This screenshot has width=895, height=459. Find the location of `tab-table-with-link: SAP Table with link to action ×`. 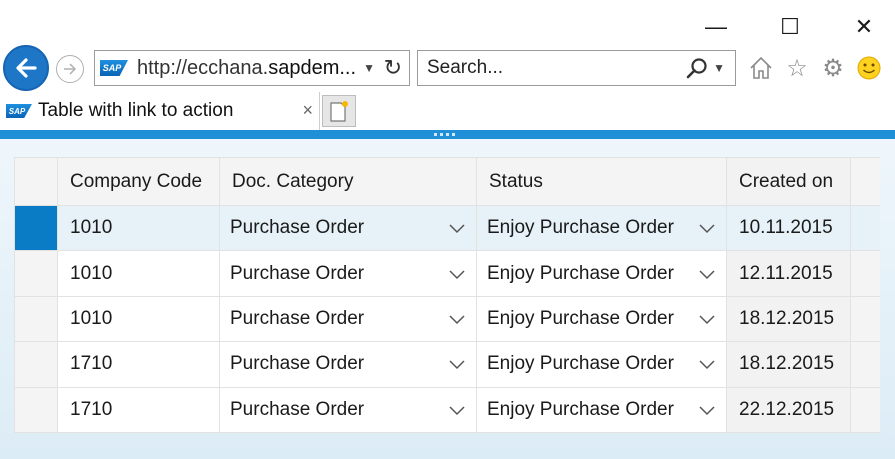

tab-table-with-link: SAP Table with link to action × is located at coordinates (160, 111).